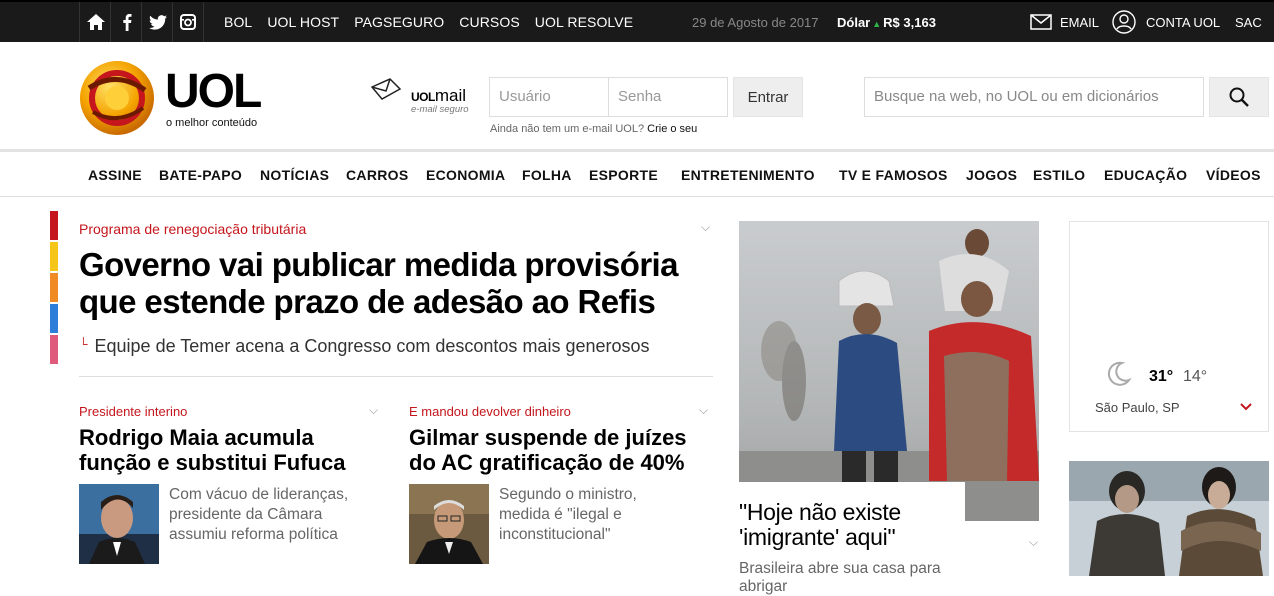 This screenshot has height=596, width=1274. What do you see at coordinates (238, 22) in the screenshot?
I see `link-bol: BOL` at bounding box center [238, 22].